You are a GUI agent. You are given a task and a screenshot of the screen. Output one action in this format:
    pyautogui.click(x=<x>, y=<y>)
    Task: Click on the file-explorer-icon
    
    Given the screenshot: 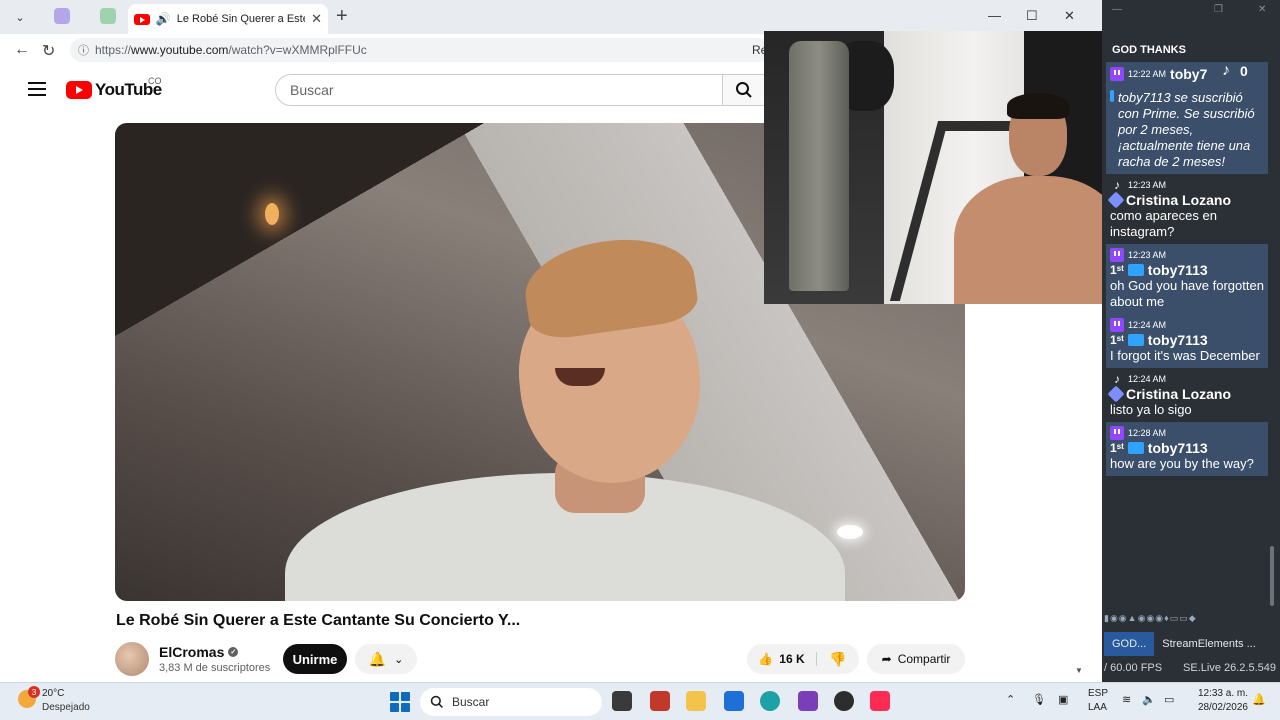 What is the action you would take?
    pyautogui.click(x=696, y=701)
    